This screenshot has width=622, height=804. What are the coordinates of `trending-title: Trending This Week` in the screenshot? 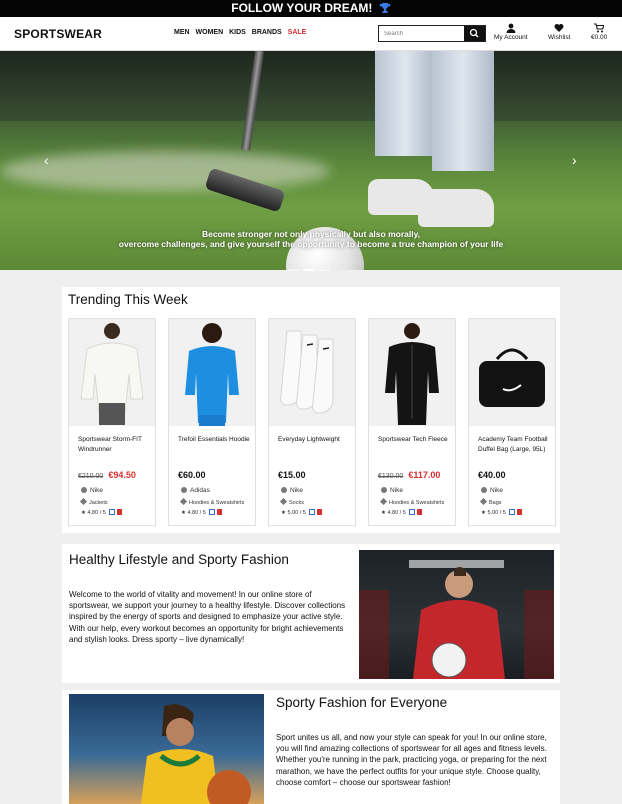 It's located at (128, 299).